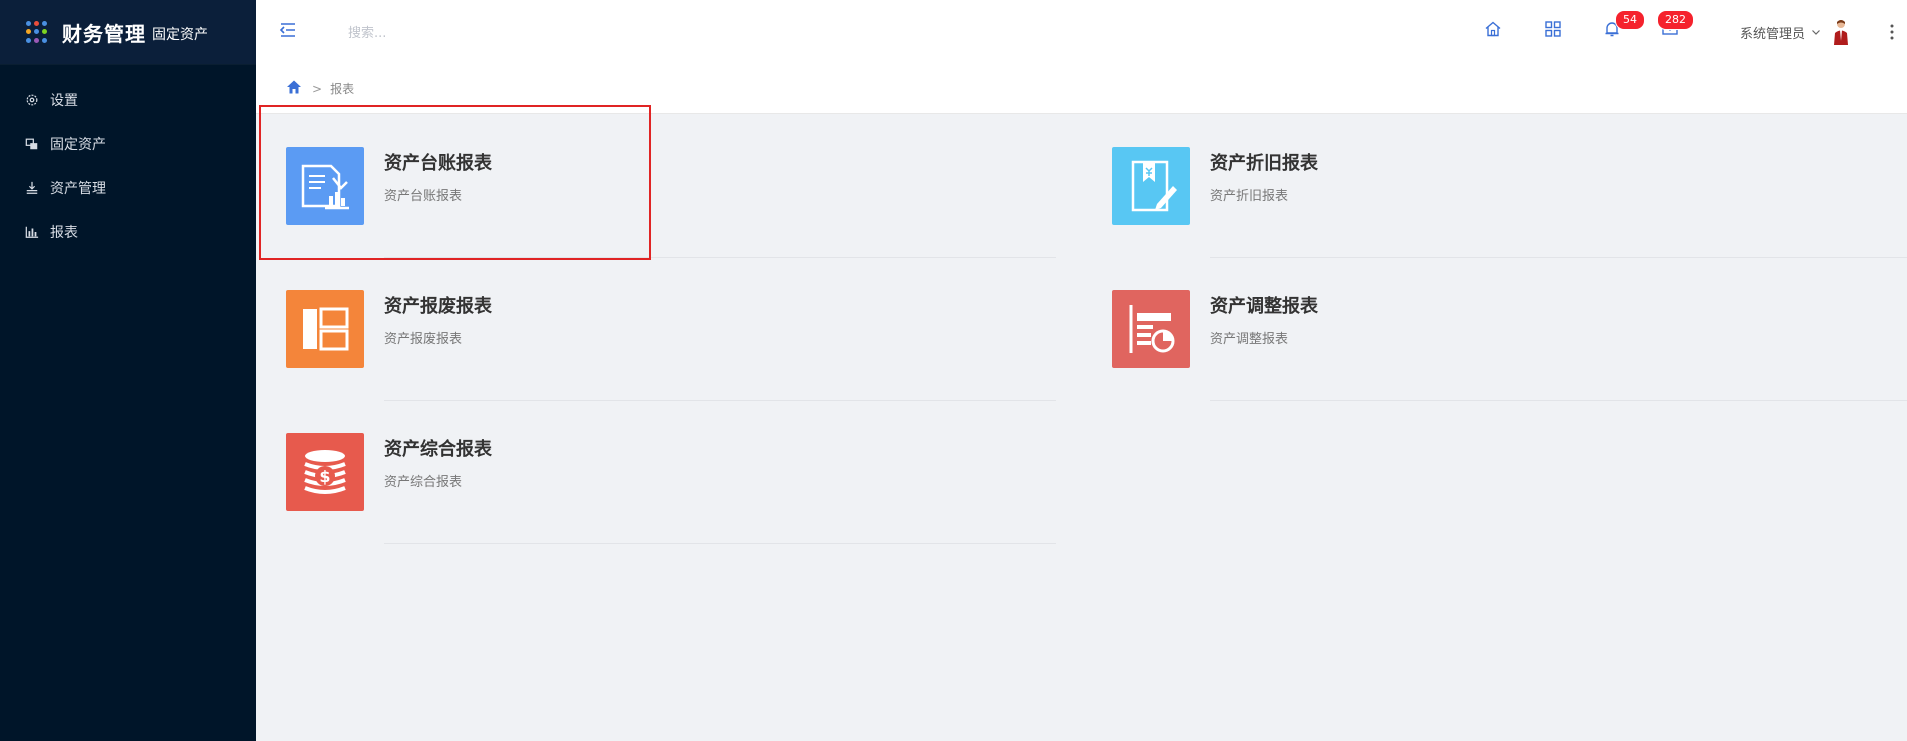  What do you see at coordinates (1264, 306) in the screenshot?
I see `report-title: 资产调整报表` at bounding box center [1264, 306].